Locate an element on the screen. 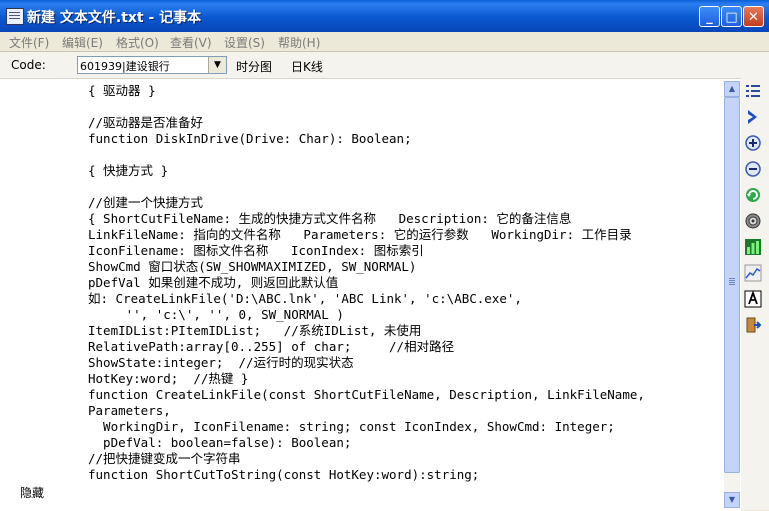  window-title: 新建 文本文件.txt - 记事本 is located at coordinates (114, 18).